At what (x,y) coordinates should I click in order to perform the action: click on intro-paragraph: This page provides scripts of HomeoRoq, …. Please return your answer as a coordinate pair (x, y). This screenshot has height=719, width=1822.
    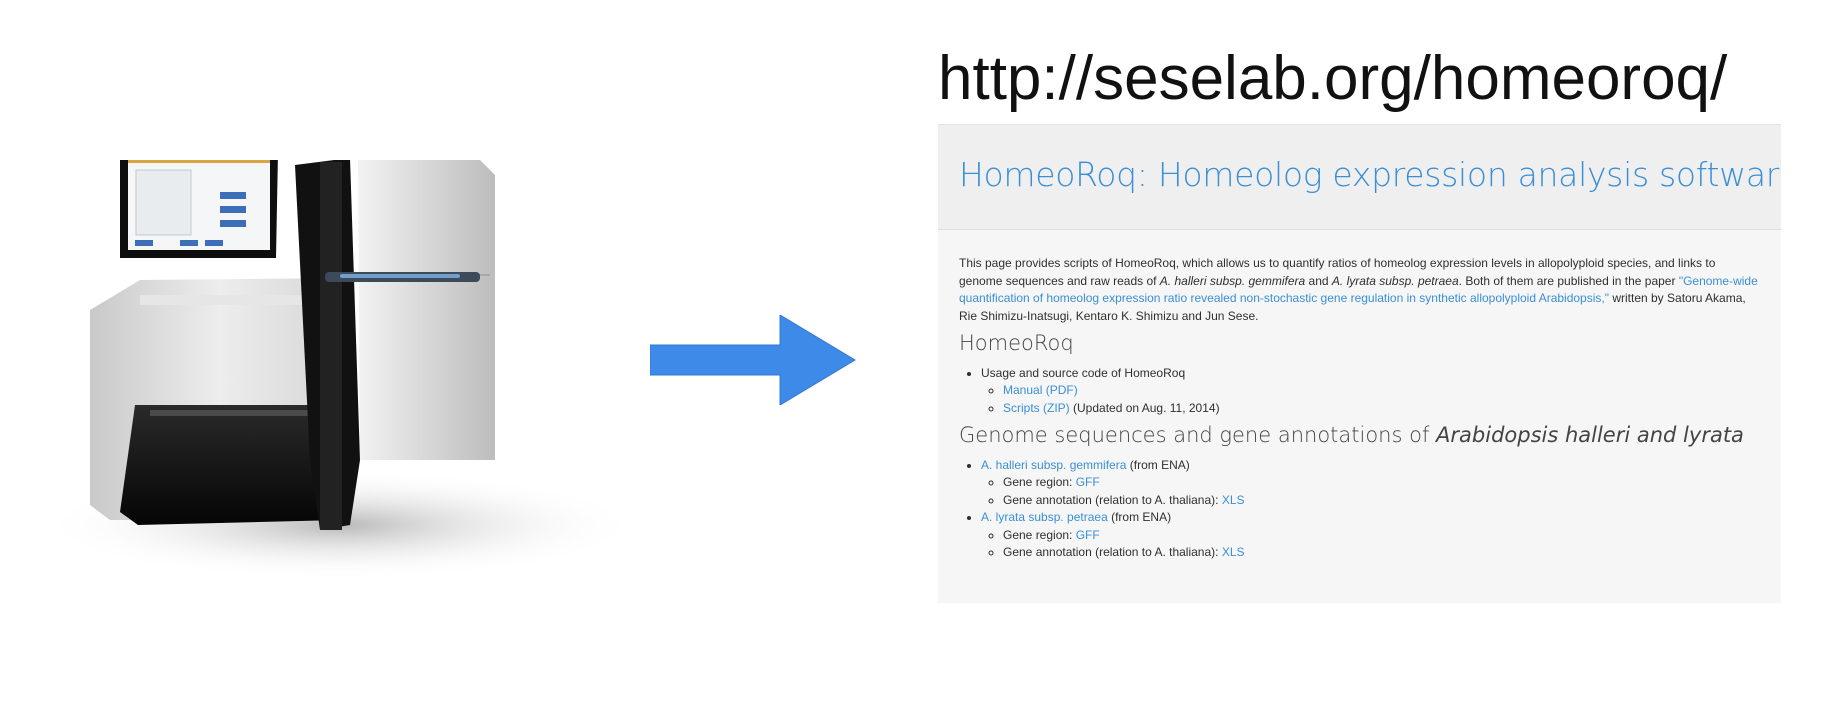
    Looking at the image, I should click on (1359, 290).